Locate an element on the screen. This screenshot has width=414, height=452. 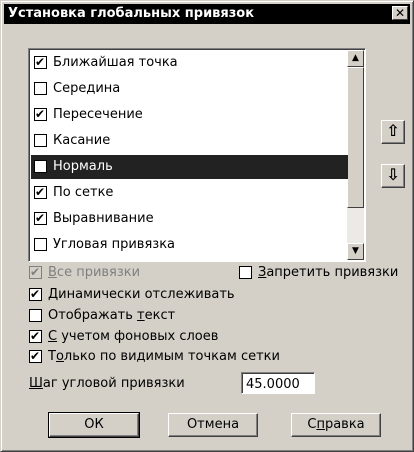
move-down-button: ⇩ is located at coordinates (393, 176).